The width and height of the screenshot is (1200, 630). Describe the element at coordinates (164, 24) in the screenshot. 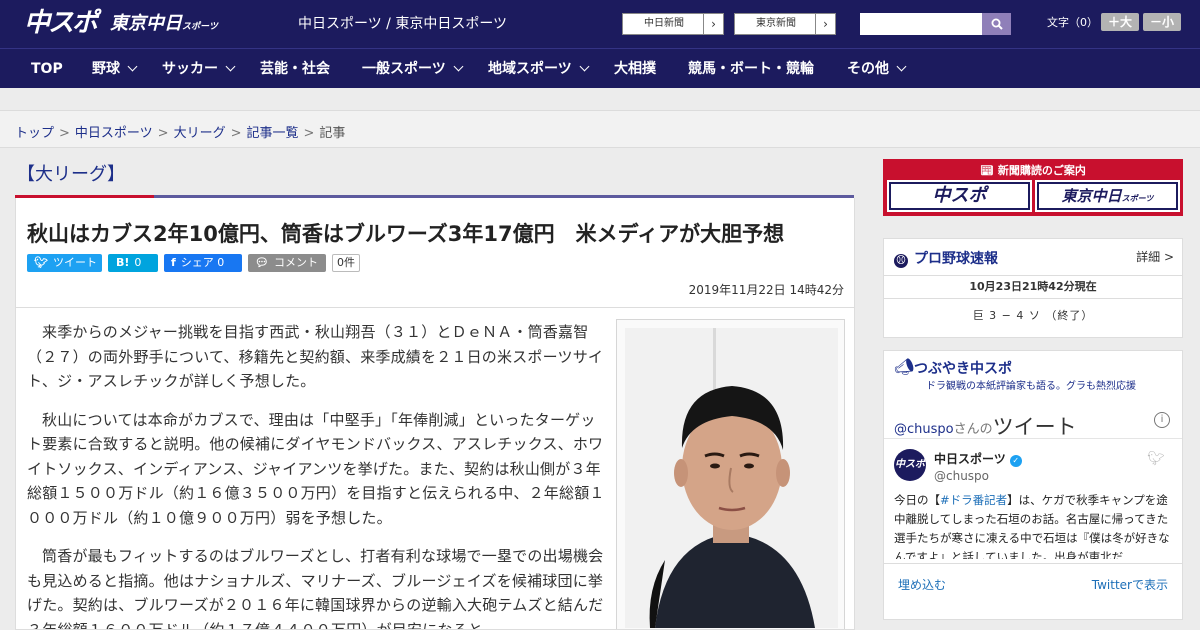

I see `tokyo-chunichi-logo: 東京中日スポーツ` at that location.